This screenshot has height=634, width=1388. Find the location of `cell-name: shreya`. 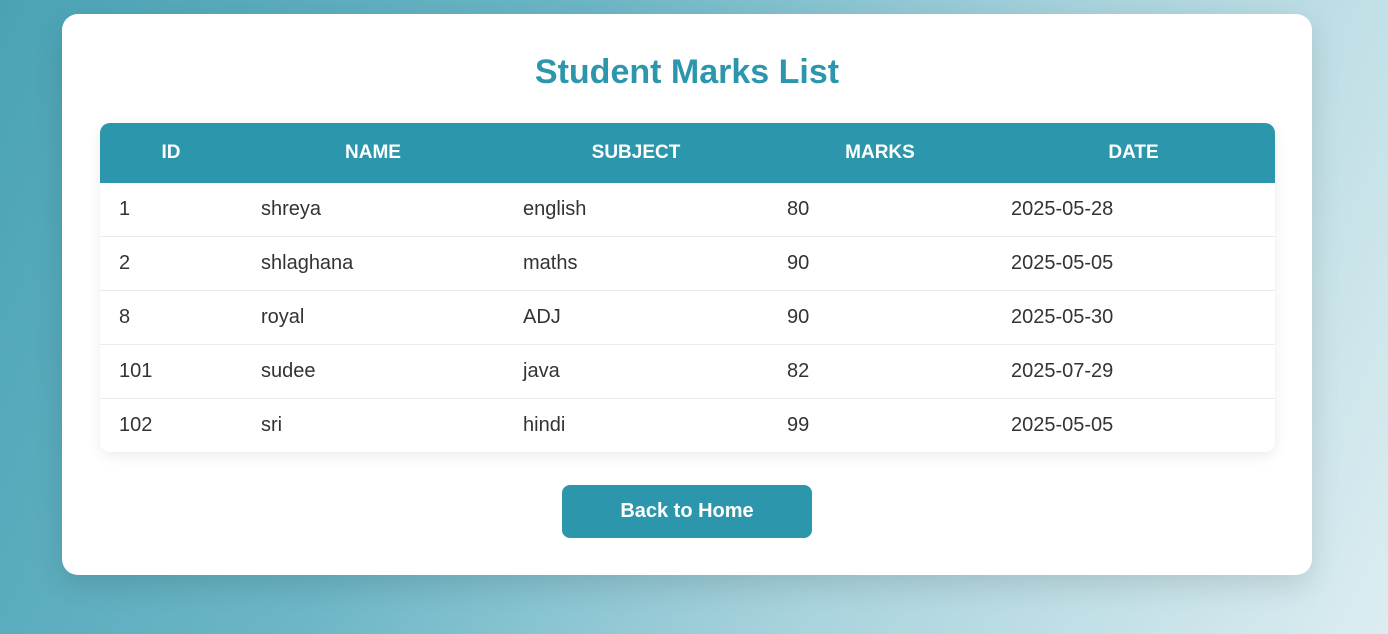

cell-name: shreya is located at coordinates (373, 210).